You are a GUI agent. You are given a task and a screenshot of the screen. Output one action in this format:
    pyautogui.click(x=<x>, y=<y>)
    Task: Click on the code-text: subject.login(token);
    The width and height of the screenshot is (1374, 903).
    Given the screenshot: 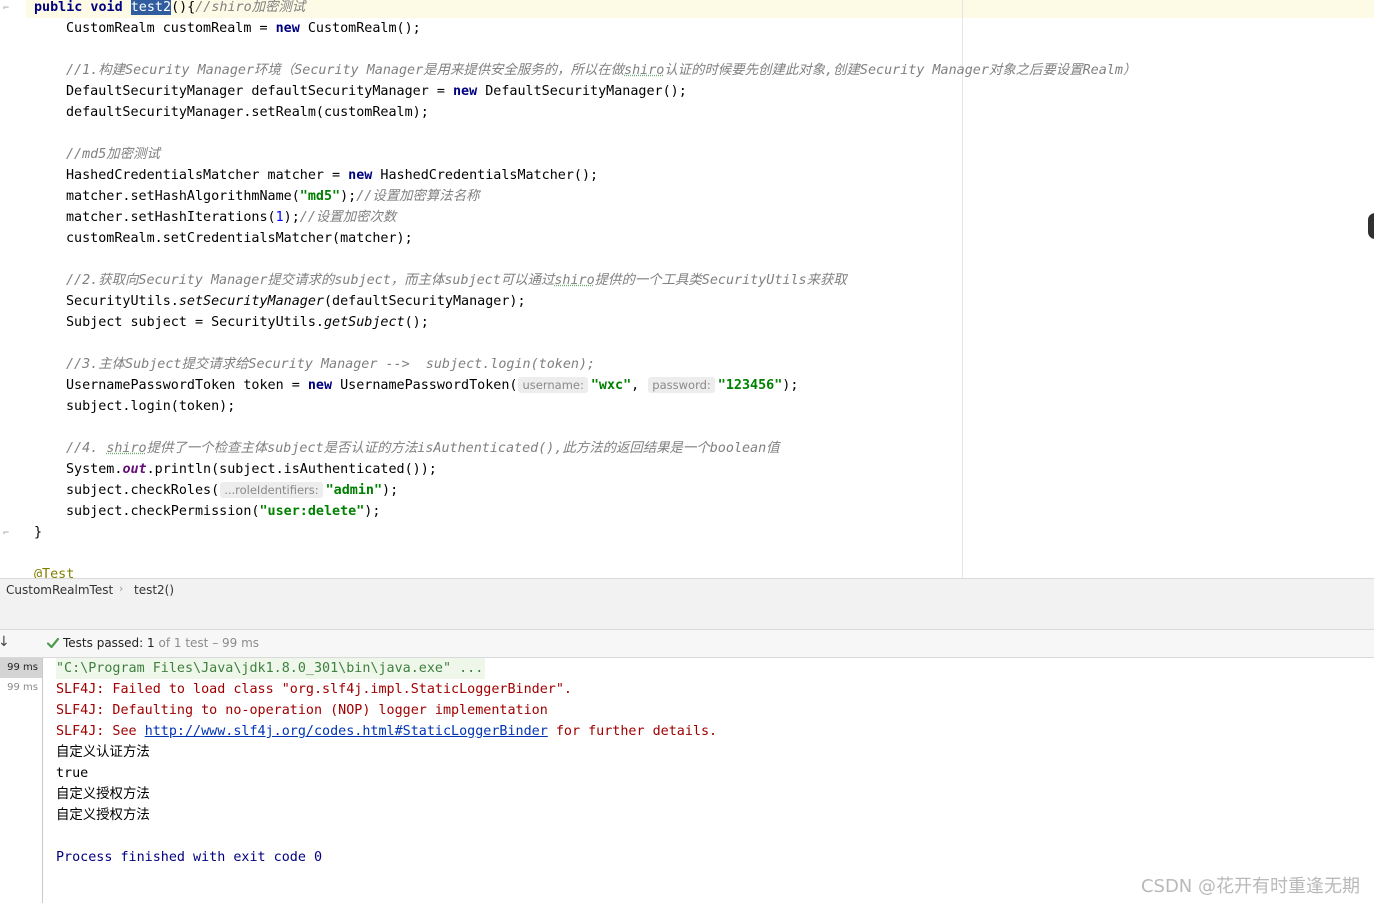 What is the action you would take?
    pyautogui.click(x=151, y=406)
    